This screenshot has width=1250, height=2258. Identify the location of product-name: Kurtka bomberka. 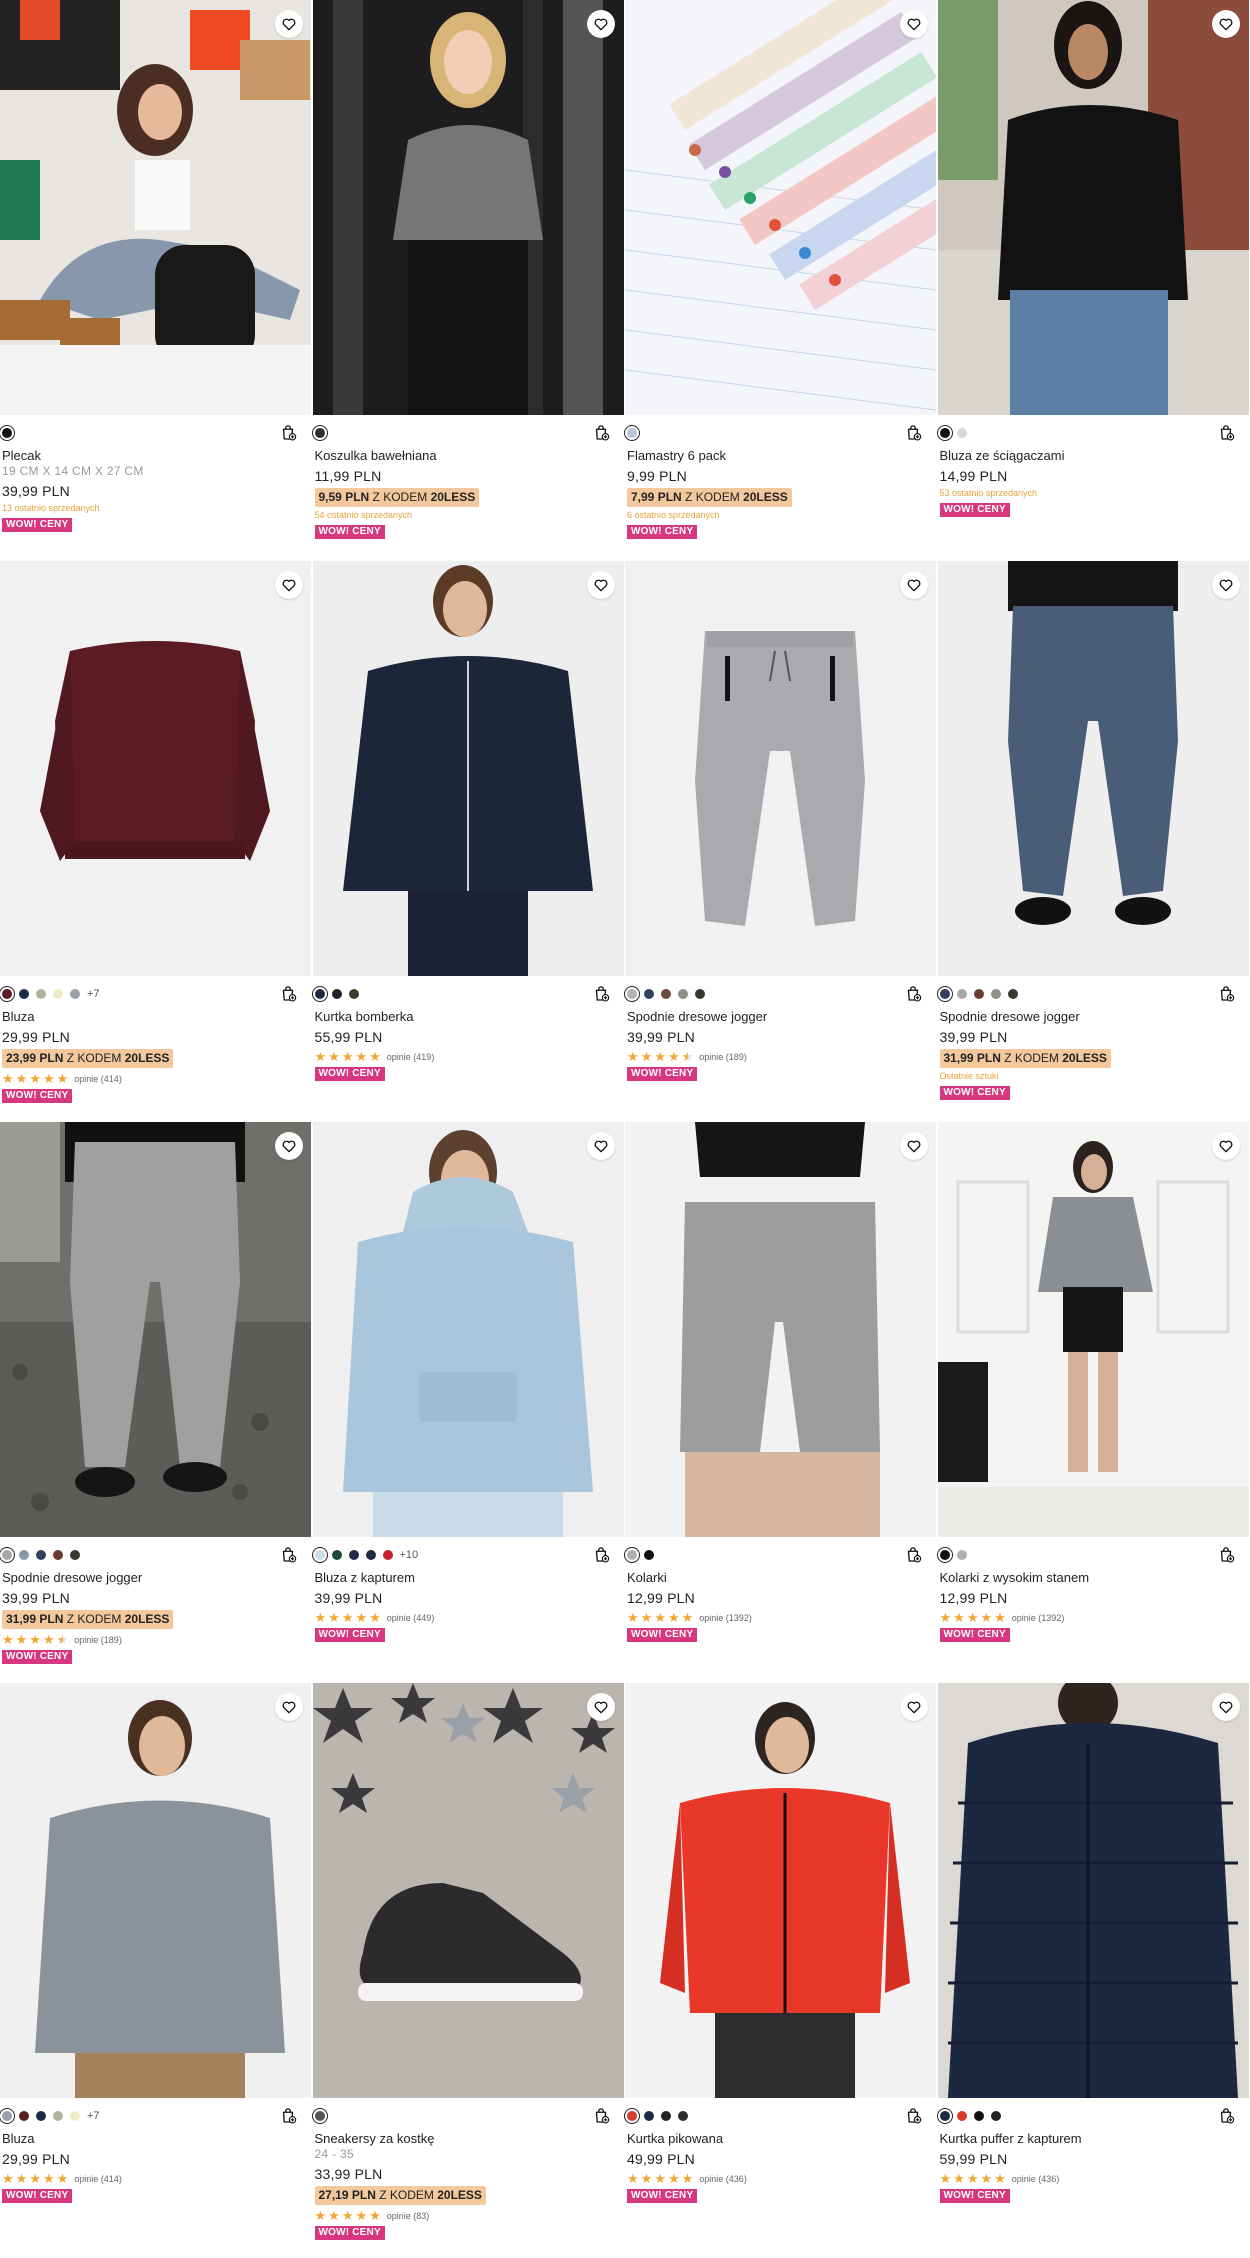
(468, 1017).